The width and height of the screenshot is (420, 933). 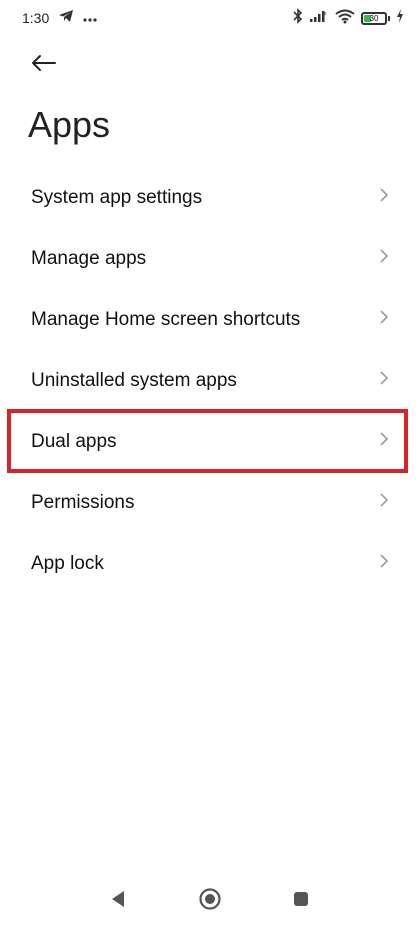 I want to click on signal-icon: x, so click(x=319, y=18).